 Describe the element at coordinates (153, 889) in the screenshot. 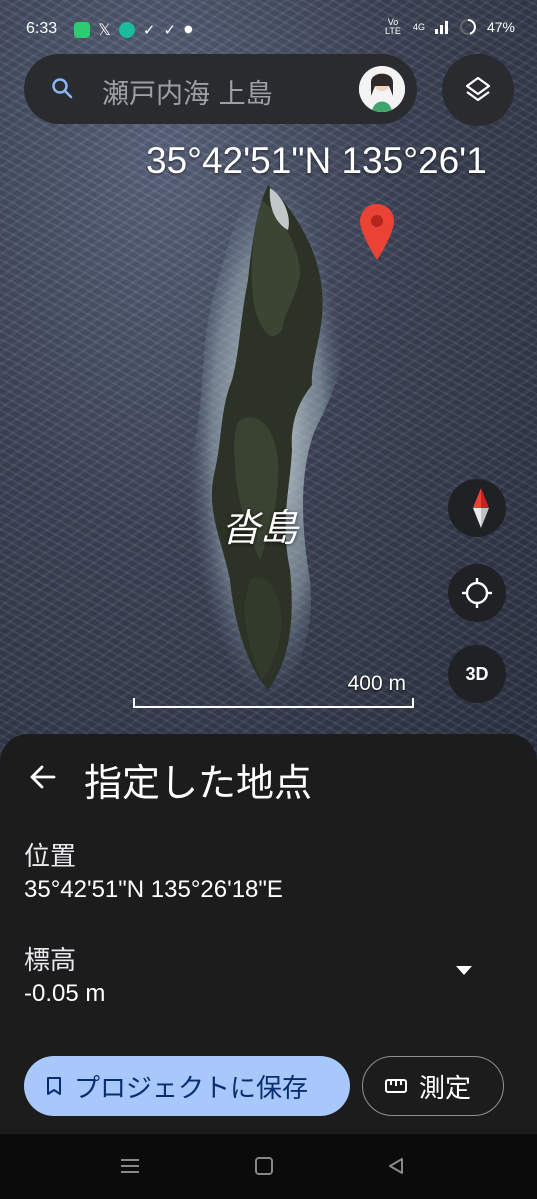

I see `location-value: 35°42'51"N 135°26'18"E` at that location.